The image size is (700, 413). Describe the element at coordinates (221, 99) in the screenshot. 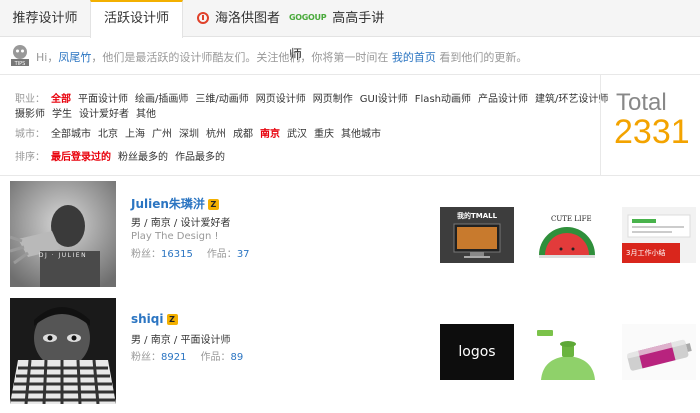

I see `filter-item: 三维/动画师` at that location.